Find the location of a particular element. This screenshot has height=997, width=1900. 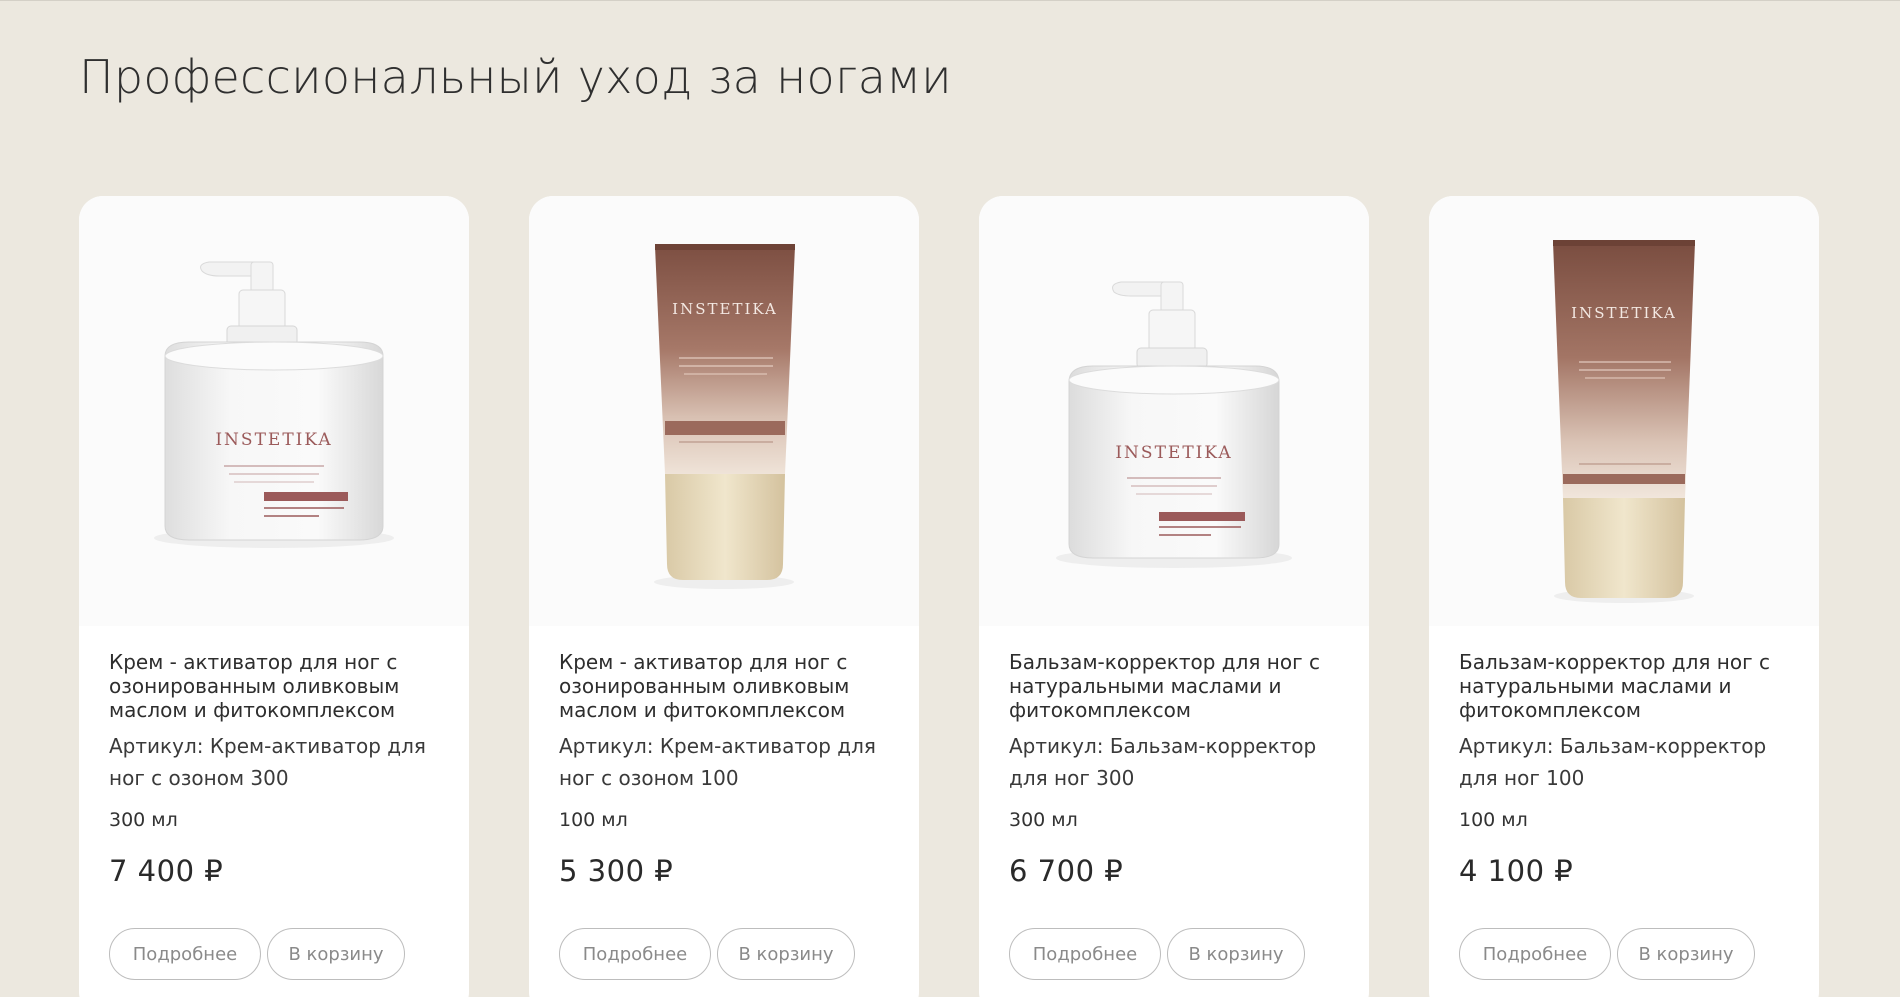

top-divider is located at coordinates (950, 0).